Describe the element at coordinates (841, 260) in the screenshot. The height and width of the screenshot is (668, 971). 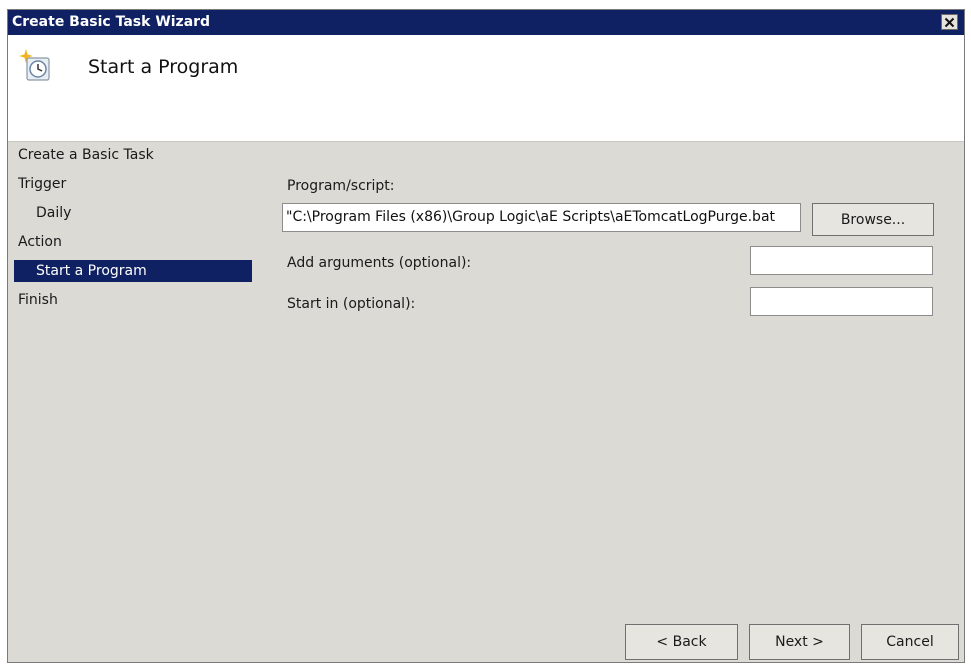
I see `add-arguments-input` at that location.